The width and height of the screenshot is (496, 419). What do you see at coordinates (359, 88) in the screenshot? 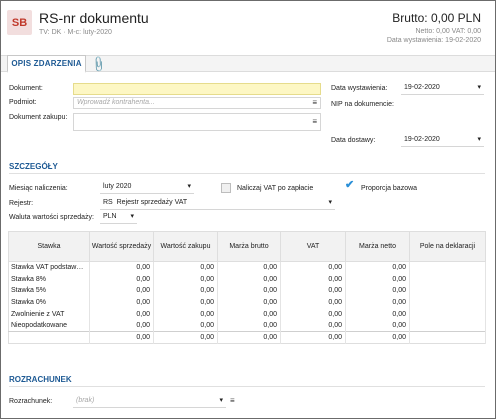
I see `data-wystawienia-label: Data wystawienia:` at bounding box center [359, 88].